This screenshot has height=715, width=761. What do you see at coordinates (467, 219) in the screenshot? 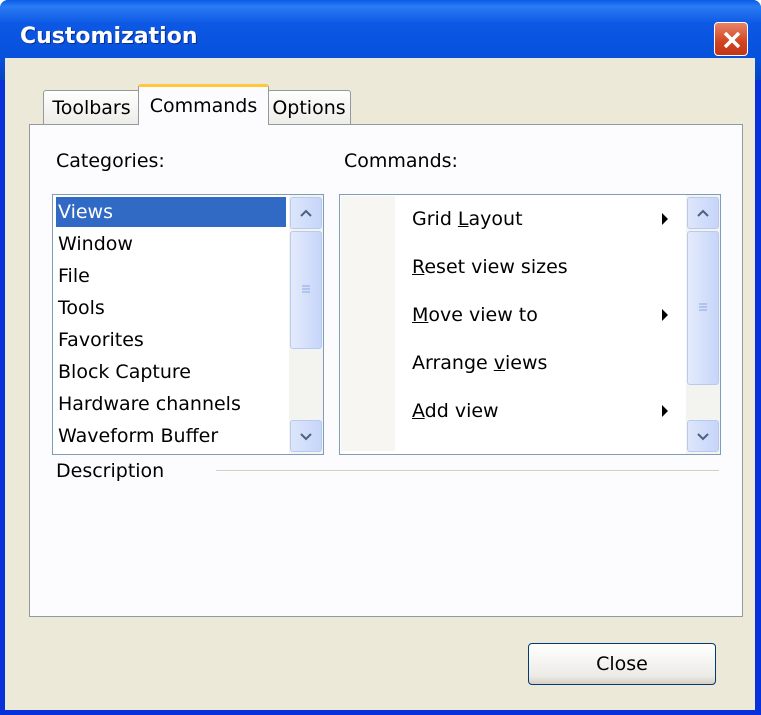
I see `command-item-grid-layout: Grid Layout` at bounding box center [467, 219].